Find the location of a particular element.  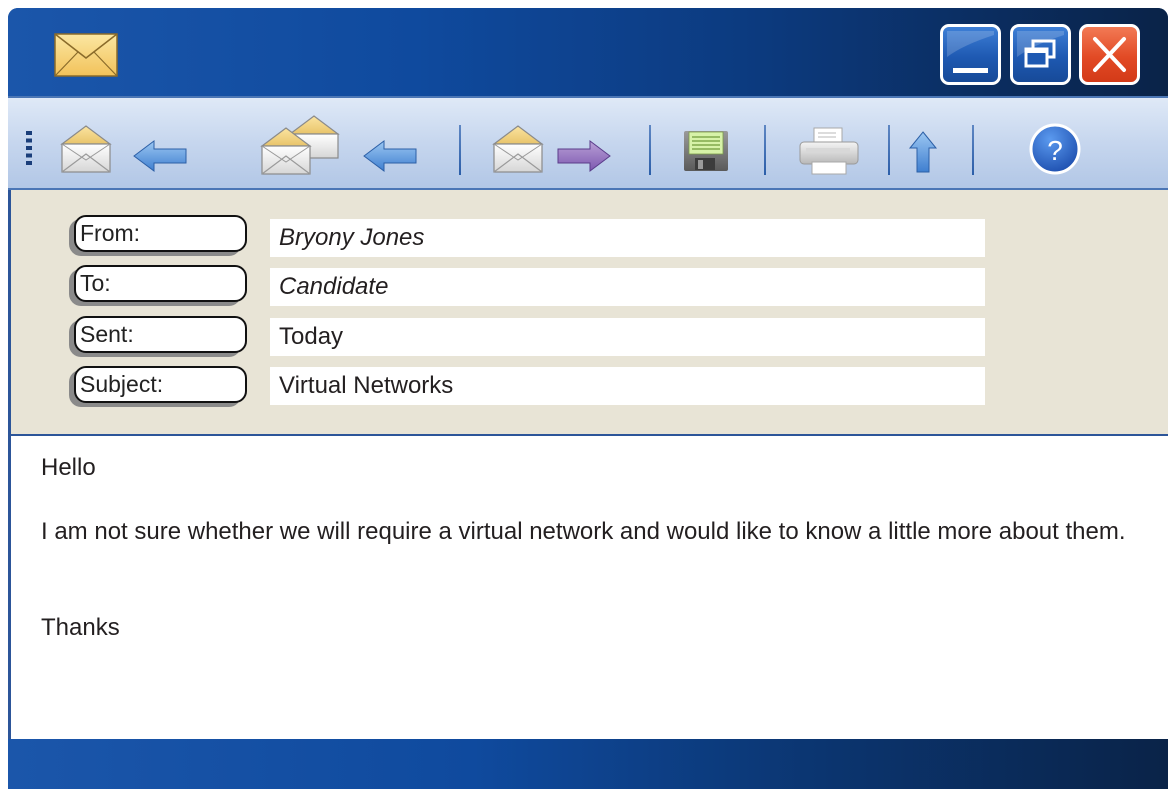

envelope-icon is located at coordinates (86, 55).